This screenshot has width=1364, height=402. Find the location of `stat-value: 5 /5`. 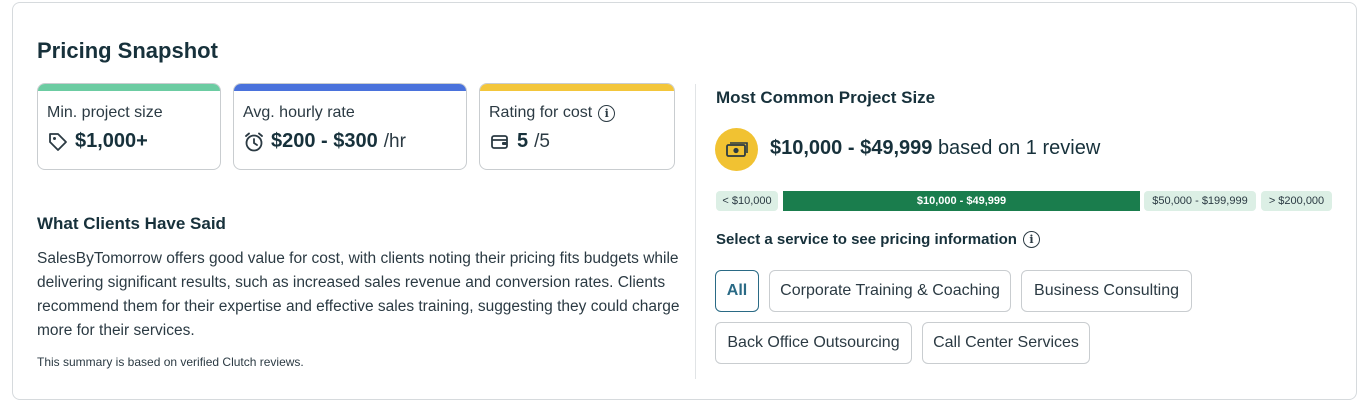

stat-value: 5 /5 is located at coordinates (519, 141).